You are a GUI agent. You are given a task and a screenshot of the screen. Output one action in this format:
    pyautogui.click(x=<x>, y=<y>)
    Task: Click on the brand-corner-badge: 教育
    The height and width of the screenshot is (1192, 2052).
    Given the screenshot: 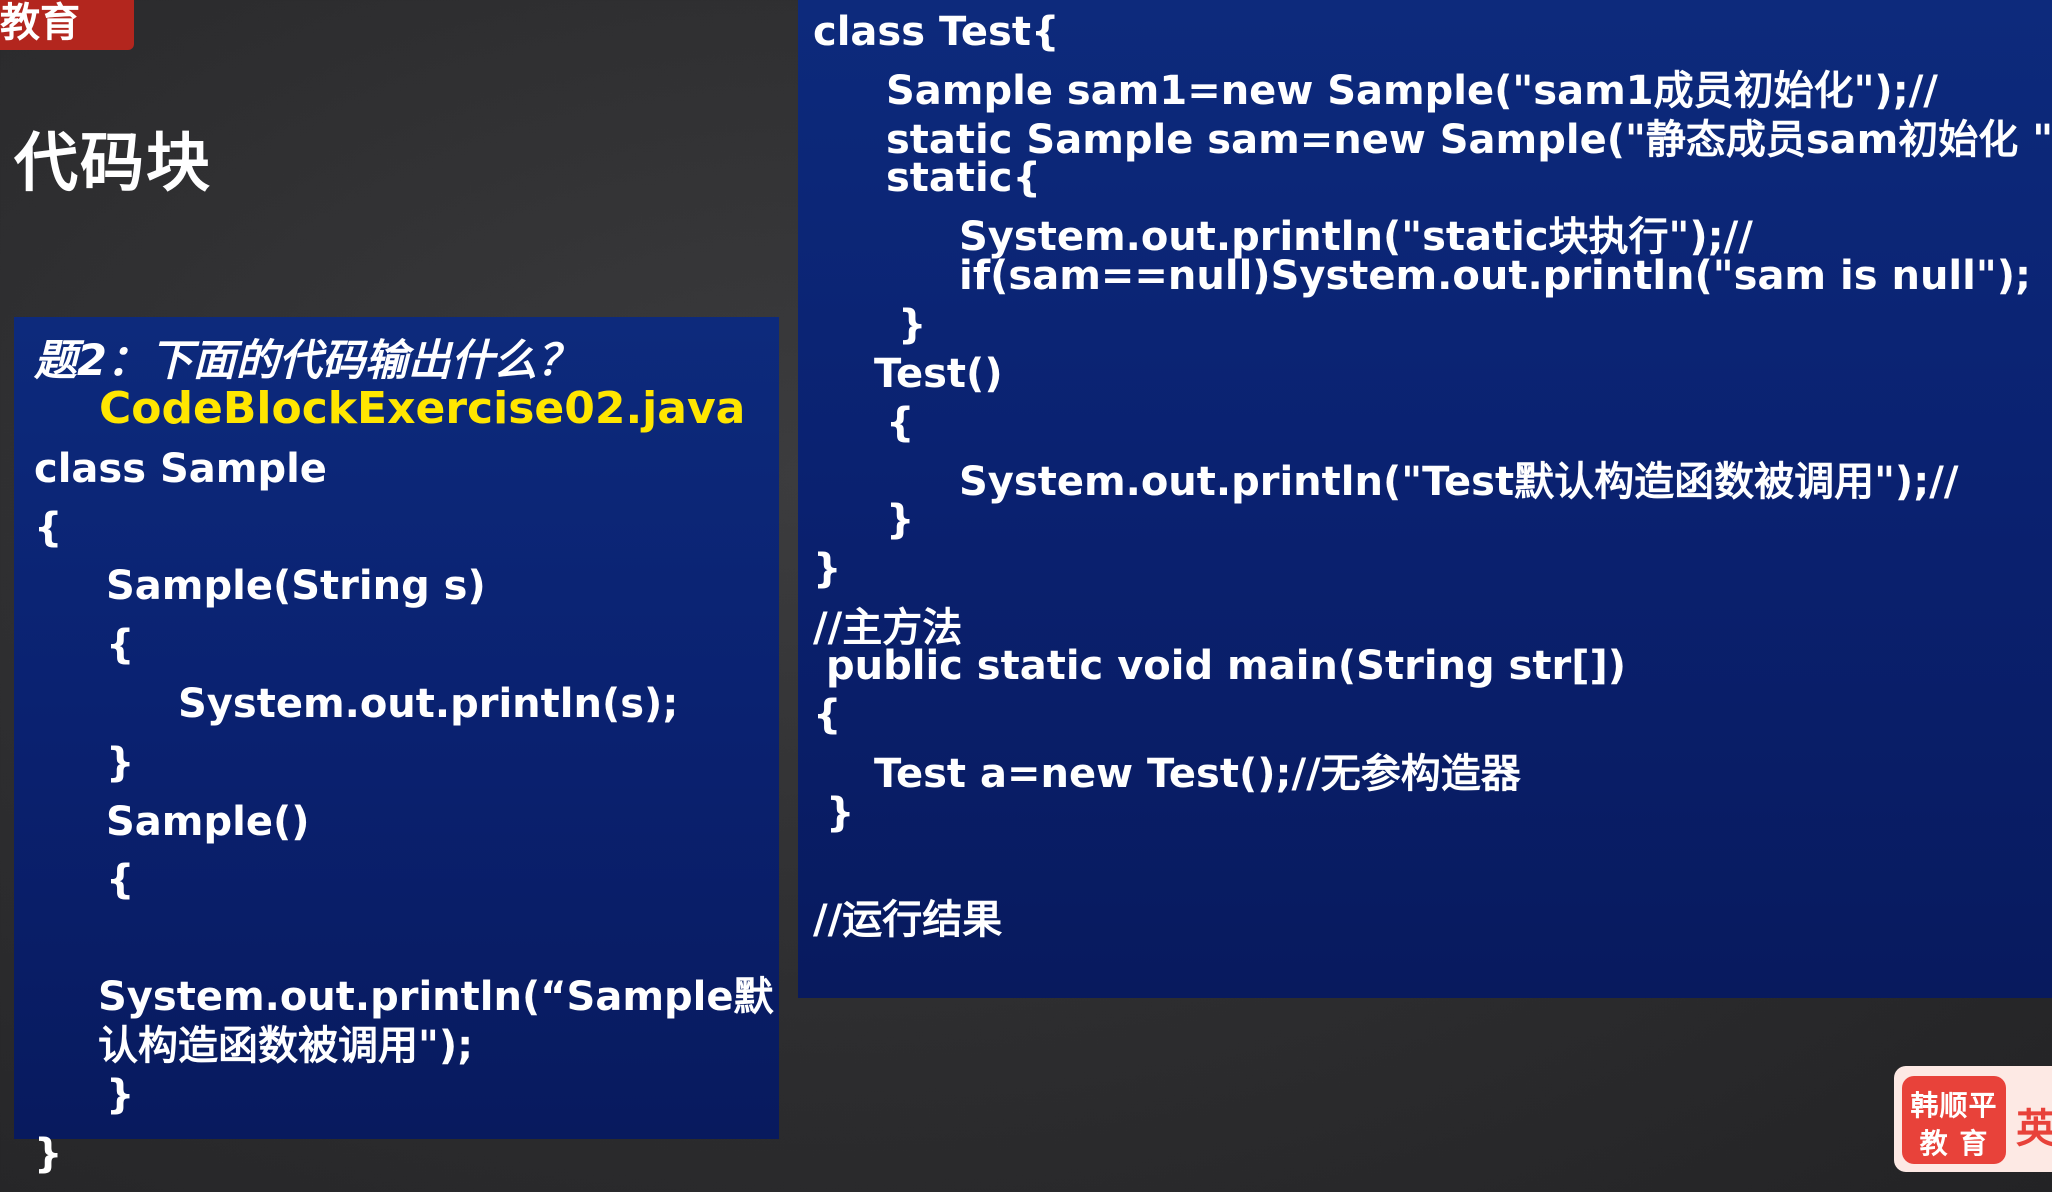 What is the action you would take?
    pyautogui.click(x=67, y=25)
    